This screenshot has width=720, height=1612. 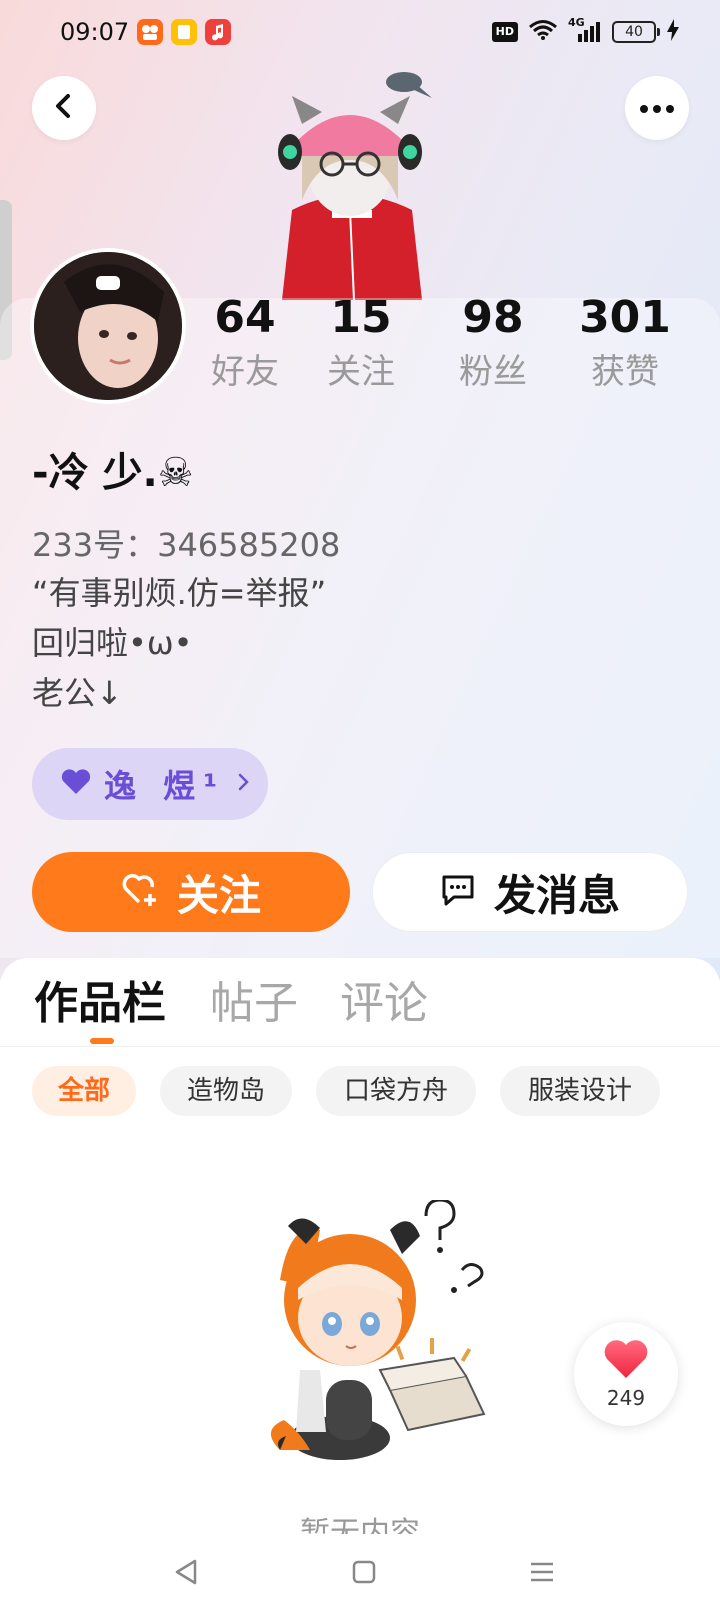 What do you see at coordinates (625, 372) in the screenshot?
I see `stat-label: 获赞` at bounding box center [625, 372].